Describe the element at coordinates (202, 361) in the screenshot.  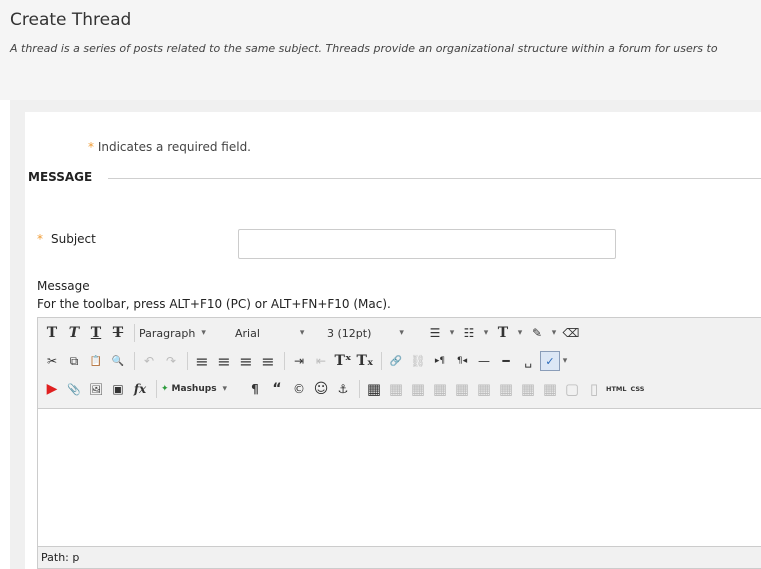
I see `align-left-icon: ≡` at that location.